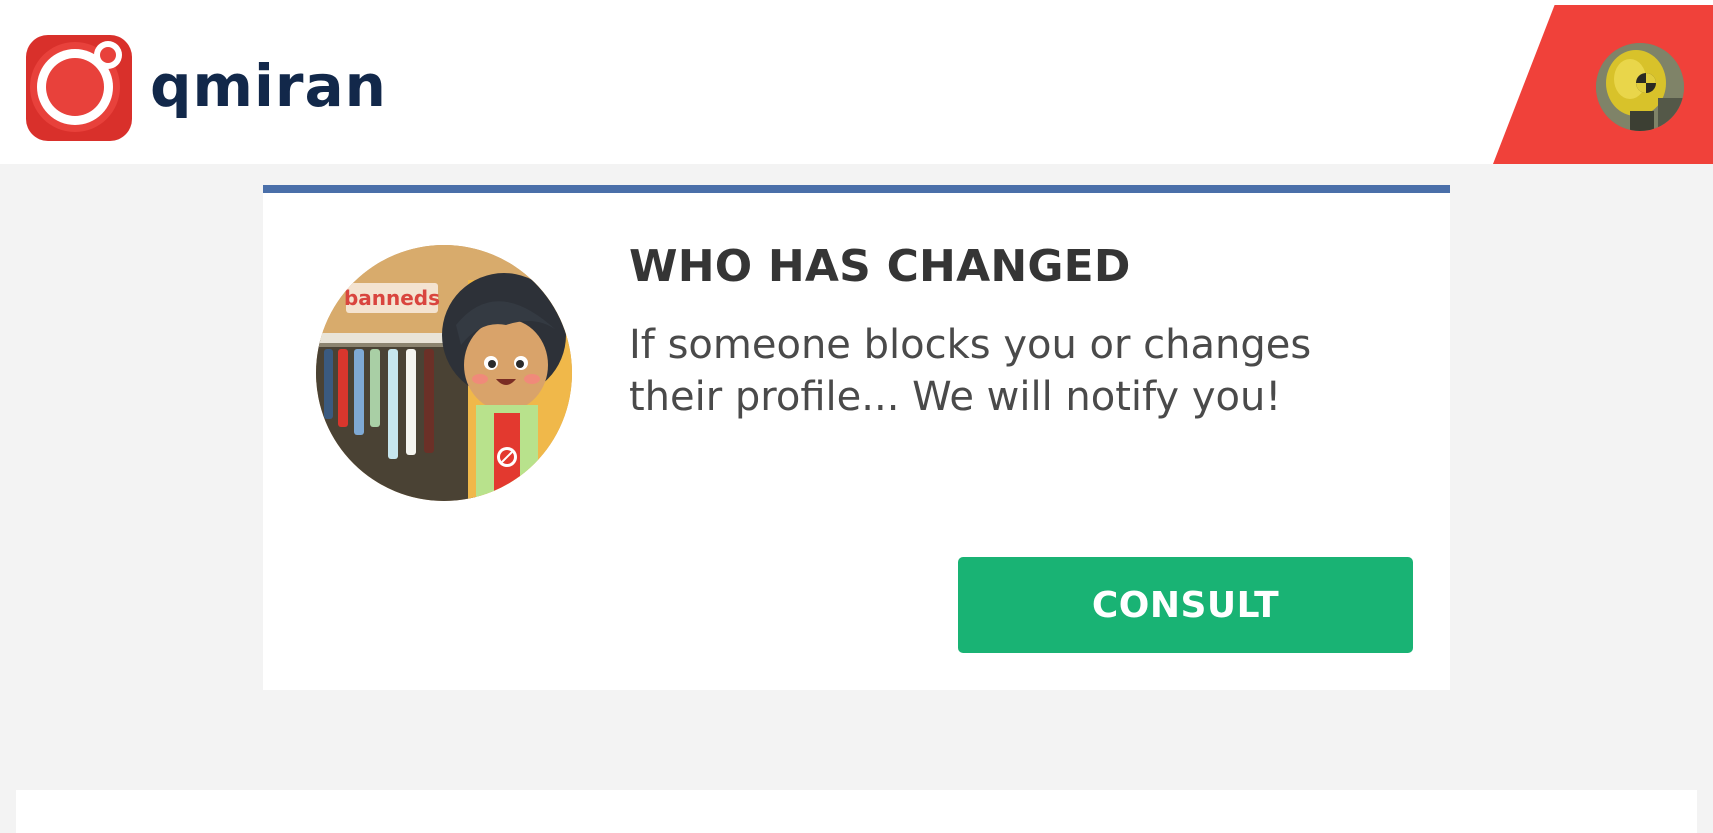 The width and height of the screenshot is (1713, 833). What do you see at coordinates (880, 266) in the screenshot?
I see `card-title: WHO HAS CHANGED` at bounding box center [880, 266].